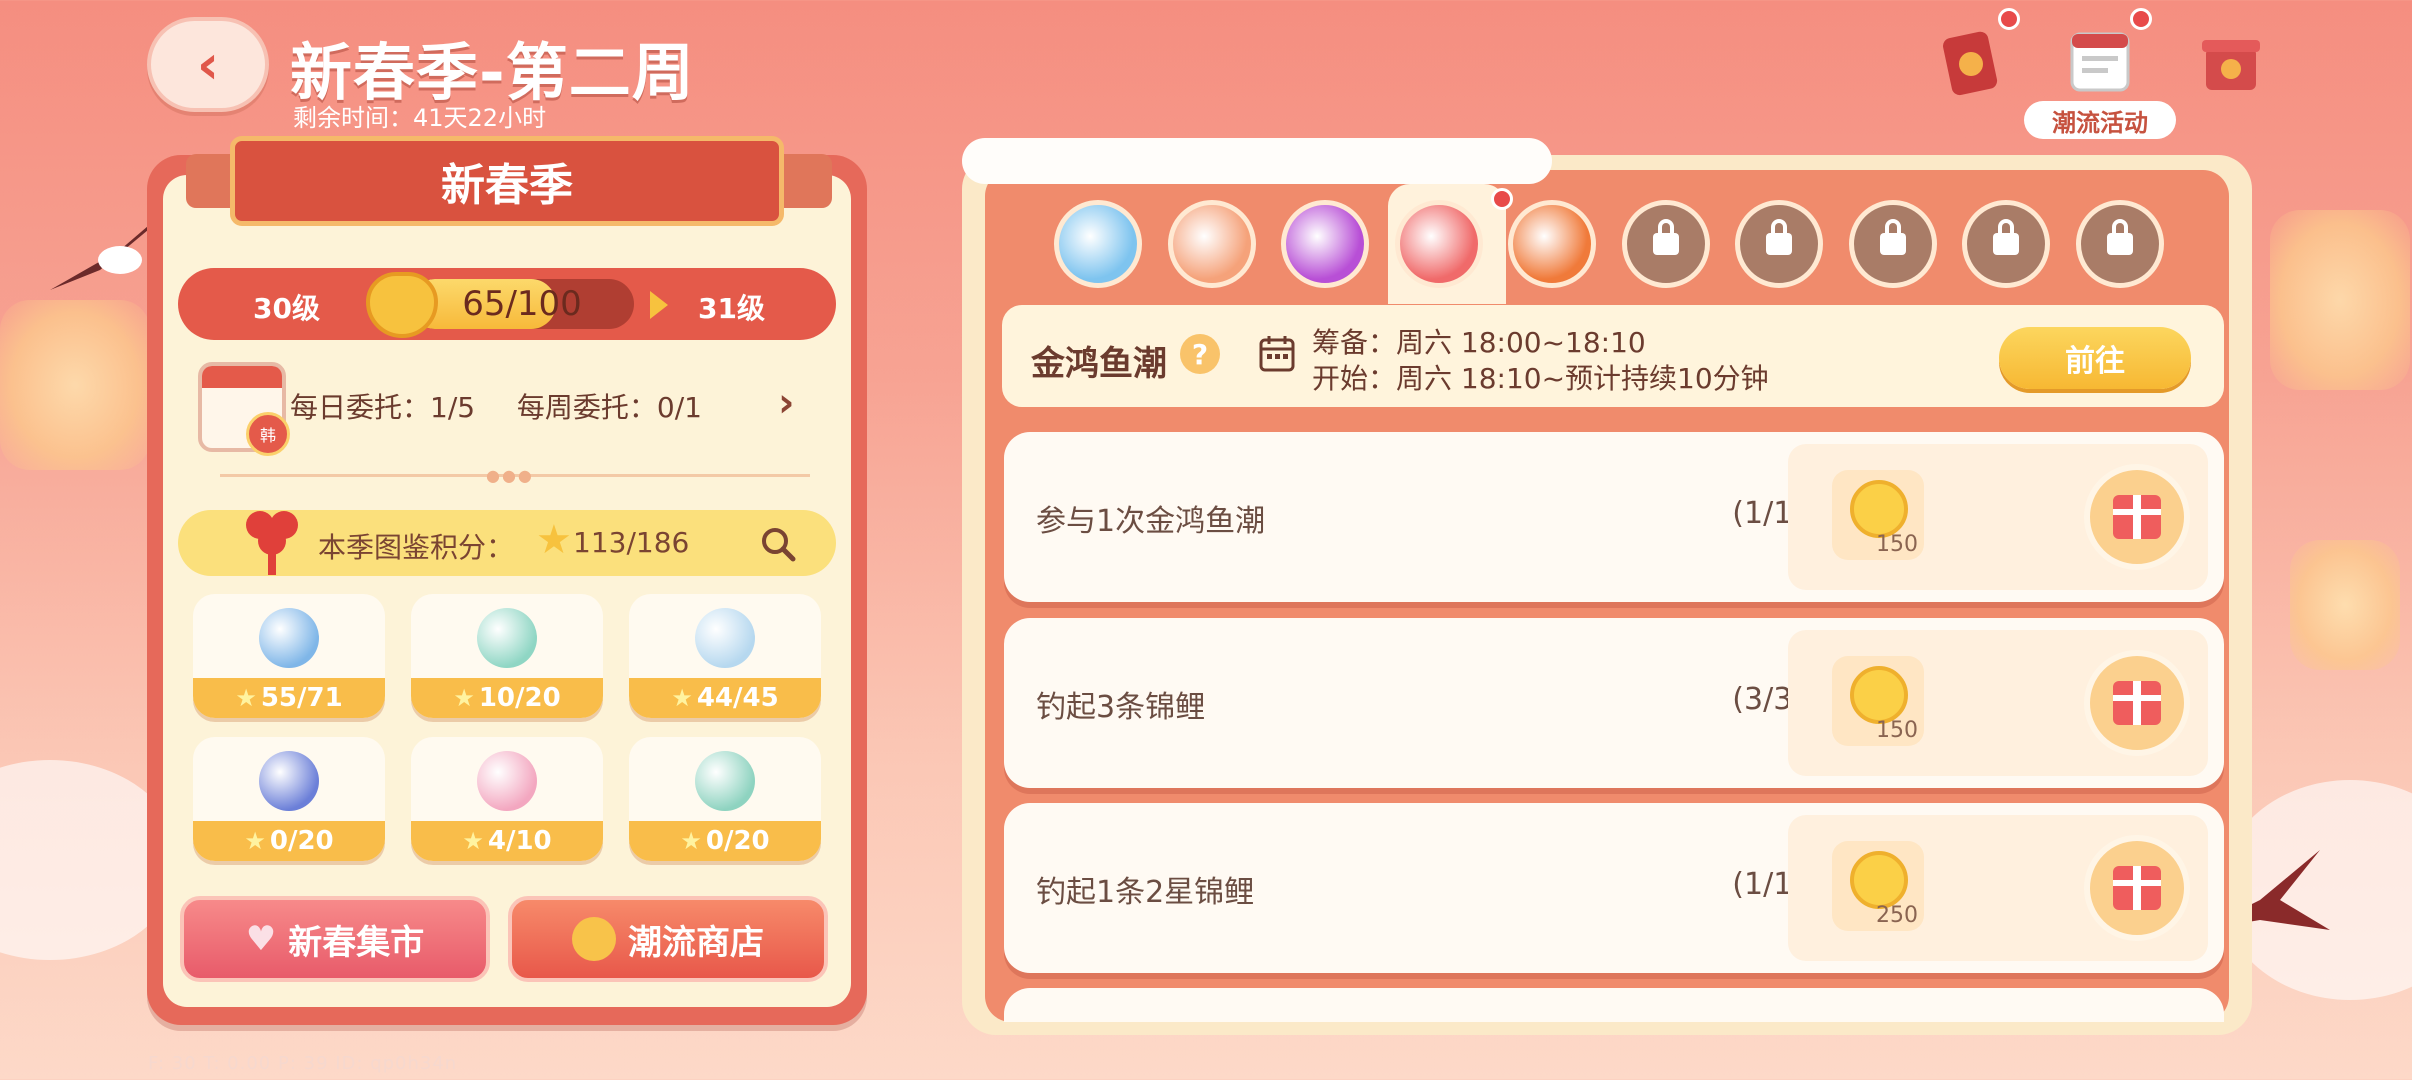 The image size is (2412, 1080). I want to click on debug-info: F: 30 T: 0.00 P: 39 ID: qp0h34n, so click(303, 1063).